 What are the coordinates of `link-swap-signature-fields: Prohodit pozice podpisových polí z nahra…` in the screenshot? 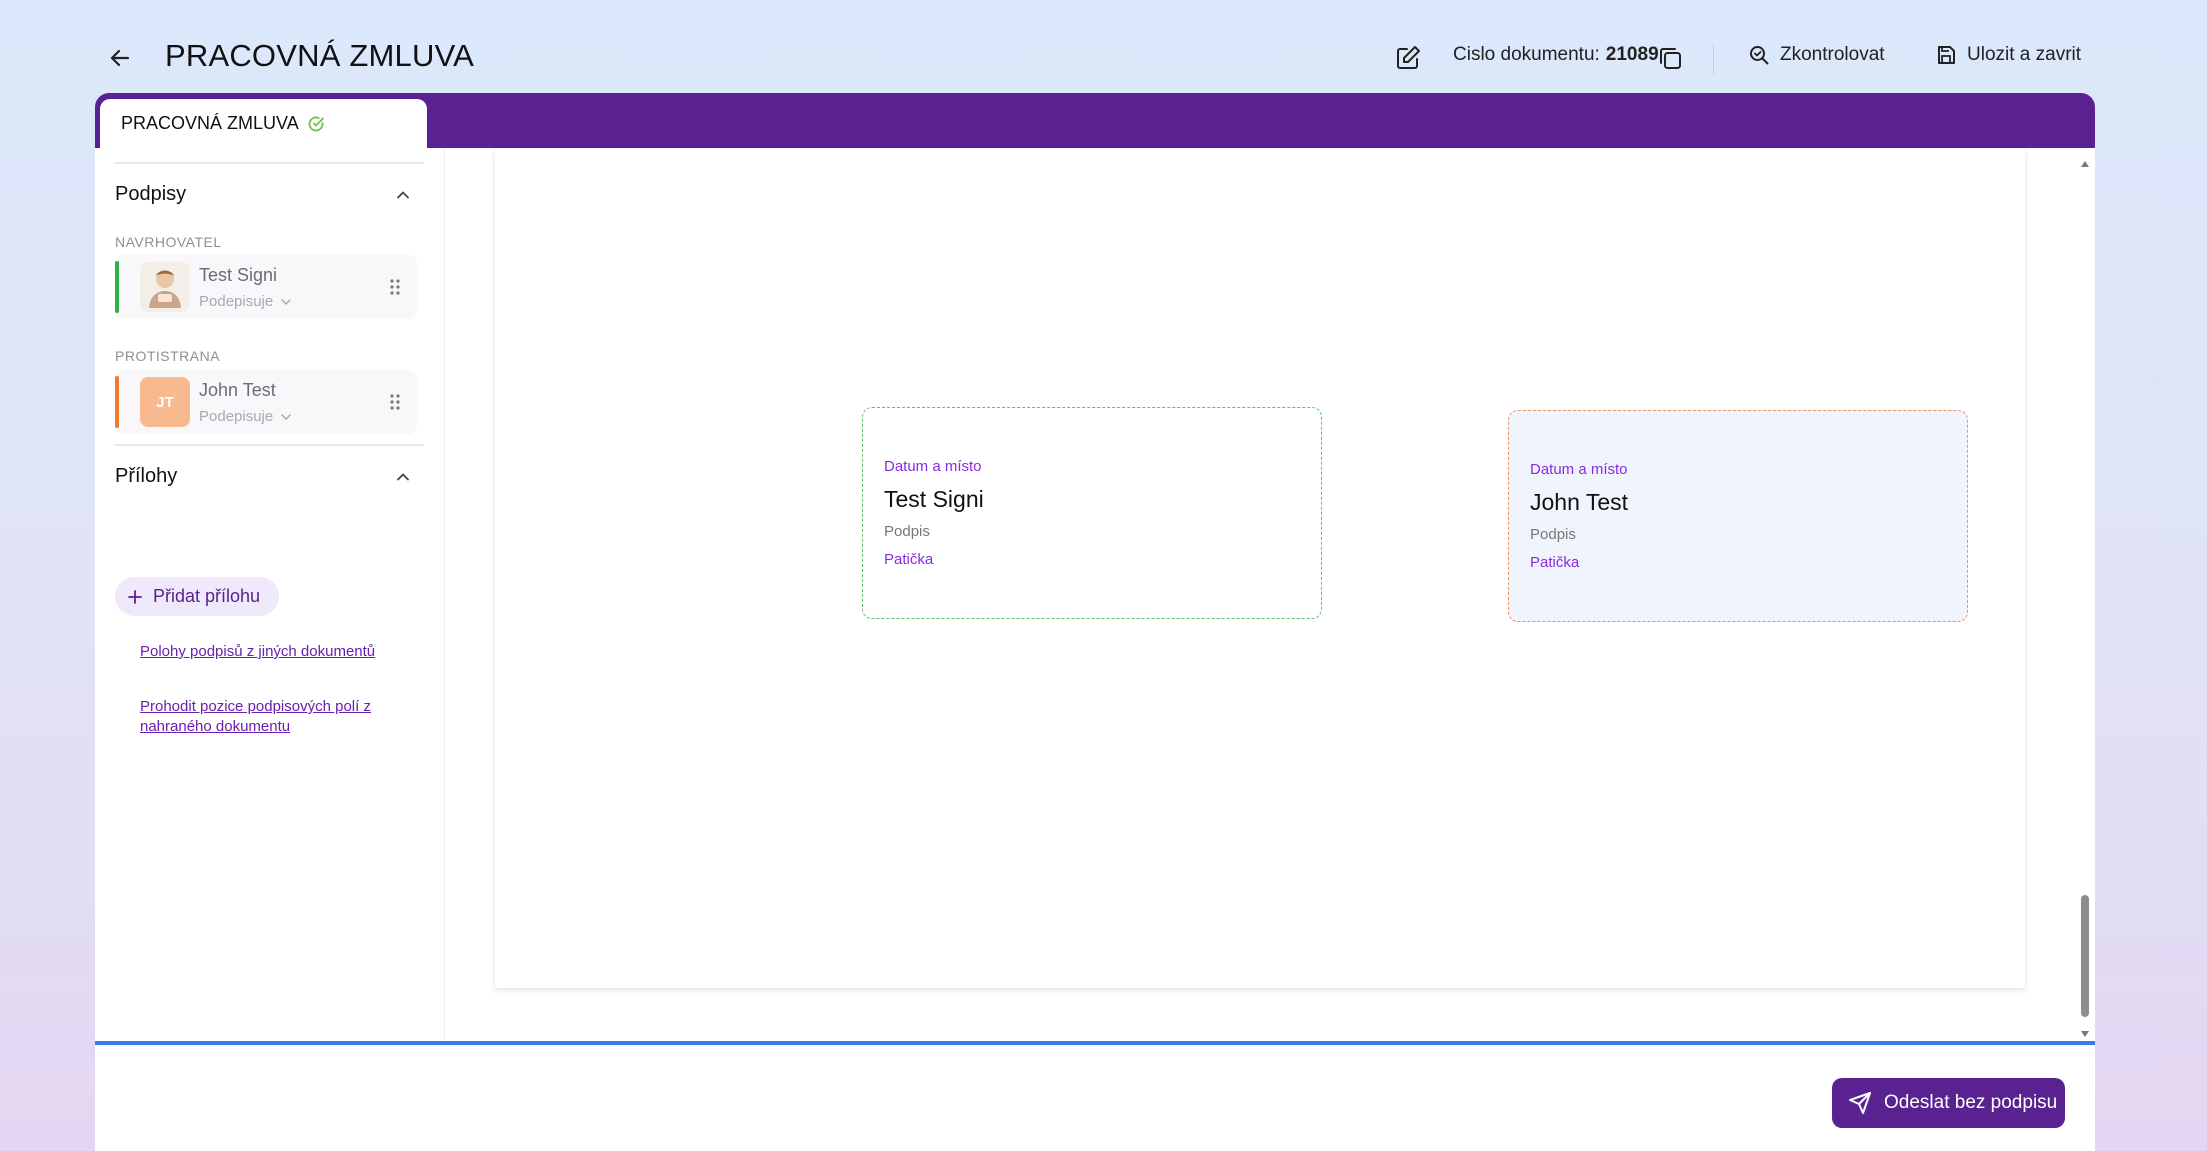 It's located at (270, 717).